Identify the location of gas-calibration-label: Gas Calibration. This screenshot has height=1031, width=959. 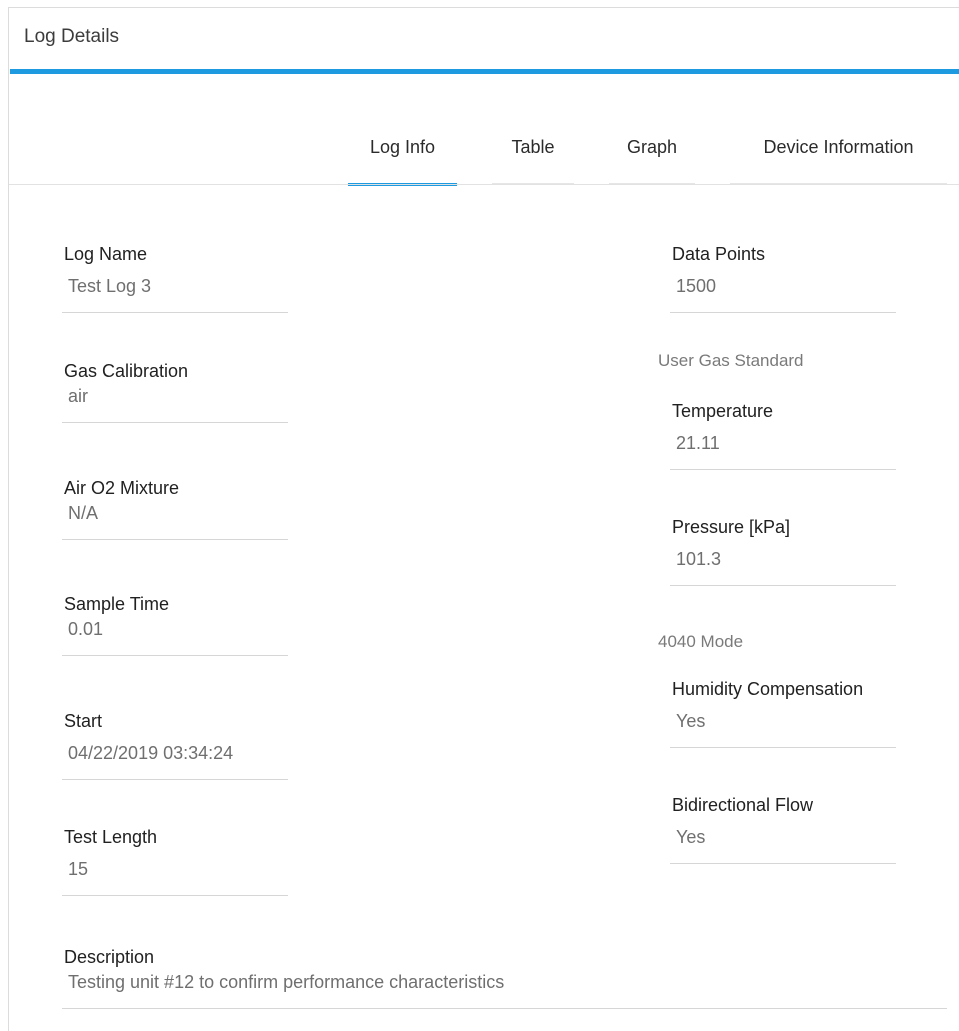
(126, 371).